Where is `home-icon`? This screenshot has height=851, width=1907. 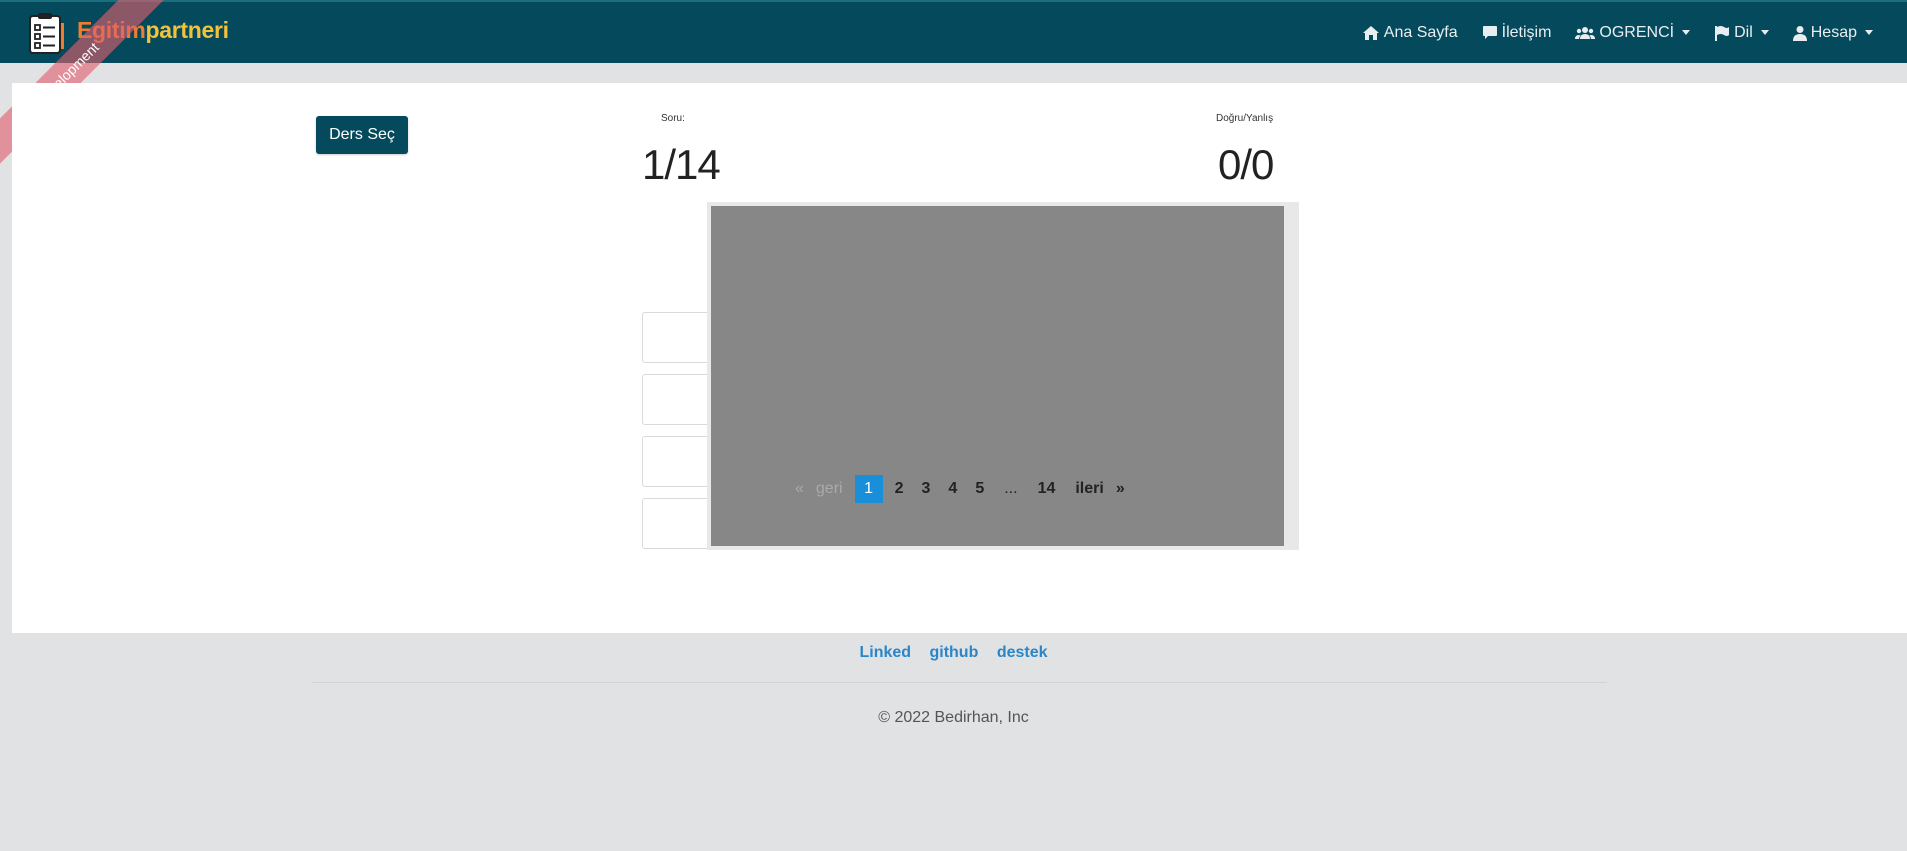 home-icon is located at coordinates (1370, 32).